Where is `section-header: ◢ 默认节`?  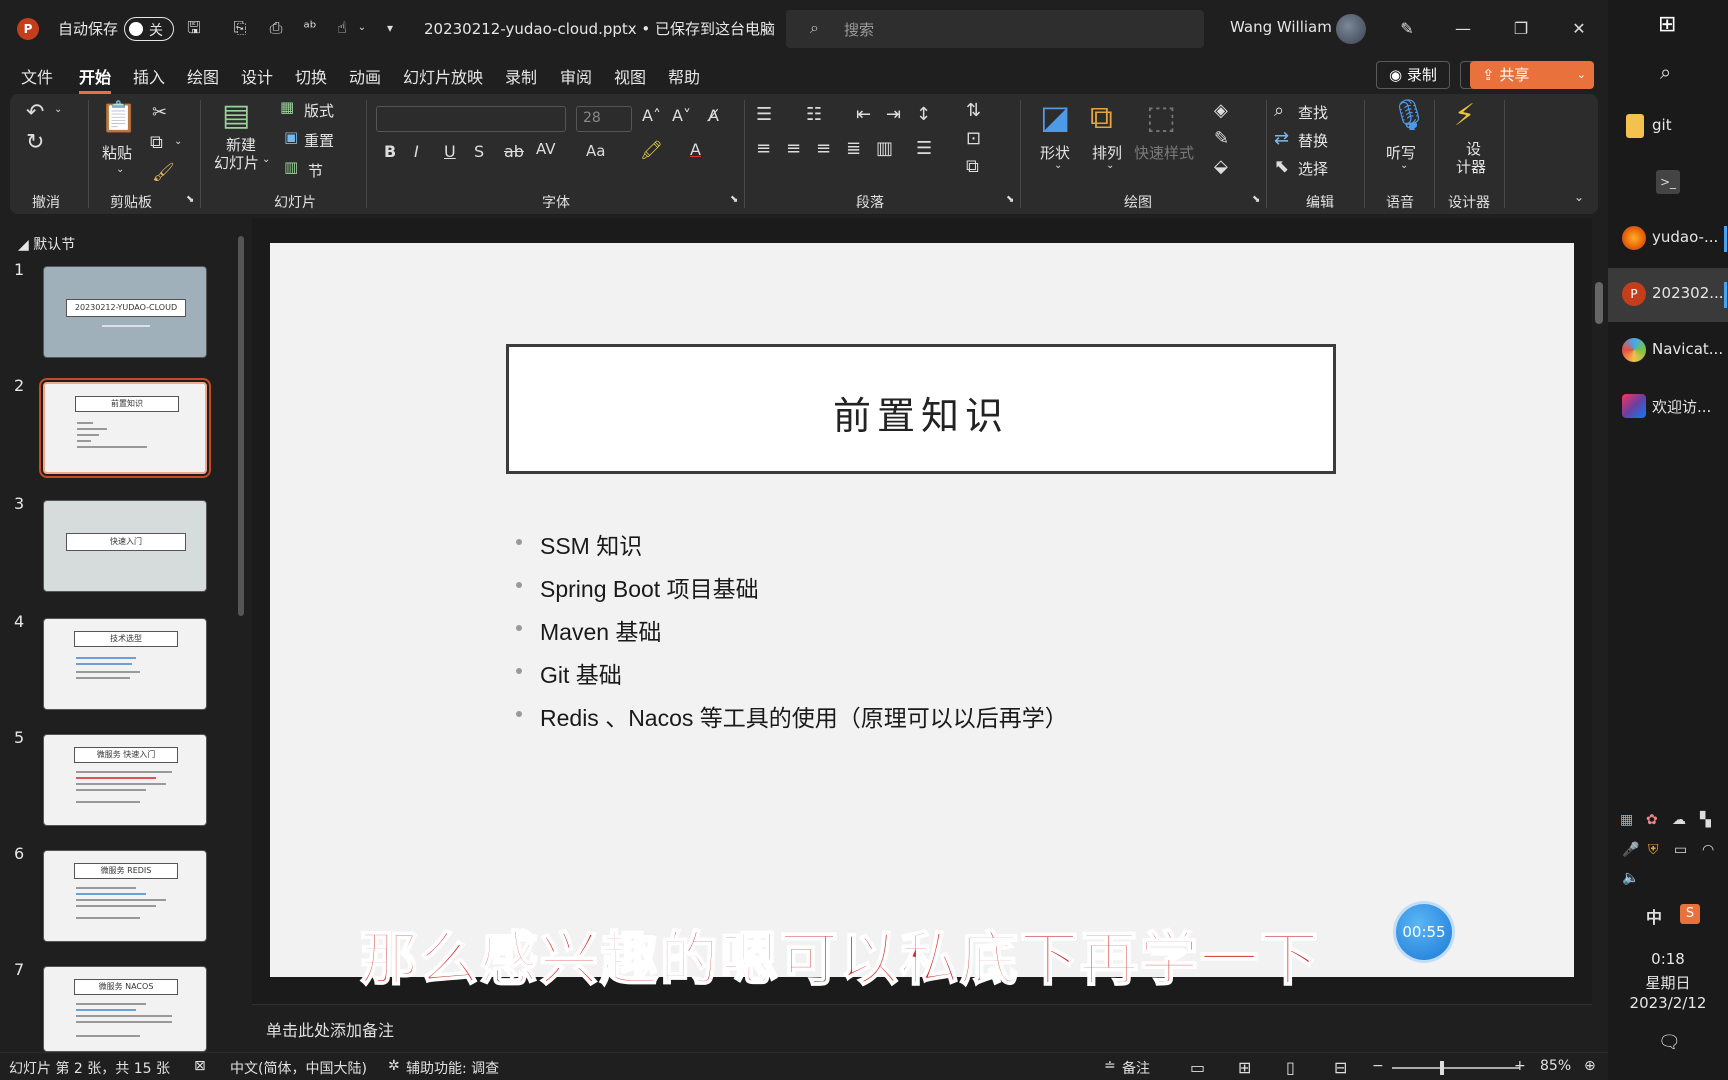 section-header: ◢ 默认节 is located at coordinates (46, 244).